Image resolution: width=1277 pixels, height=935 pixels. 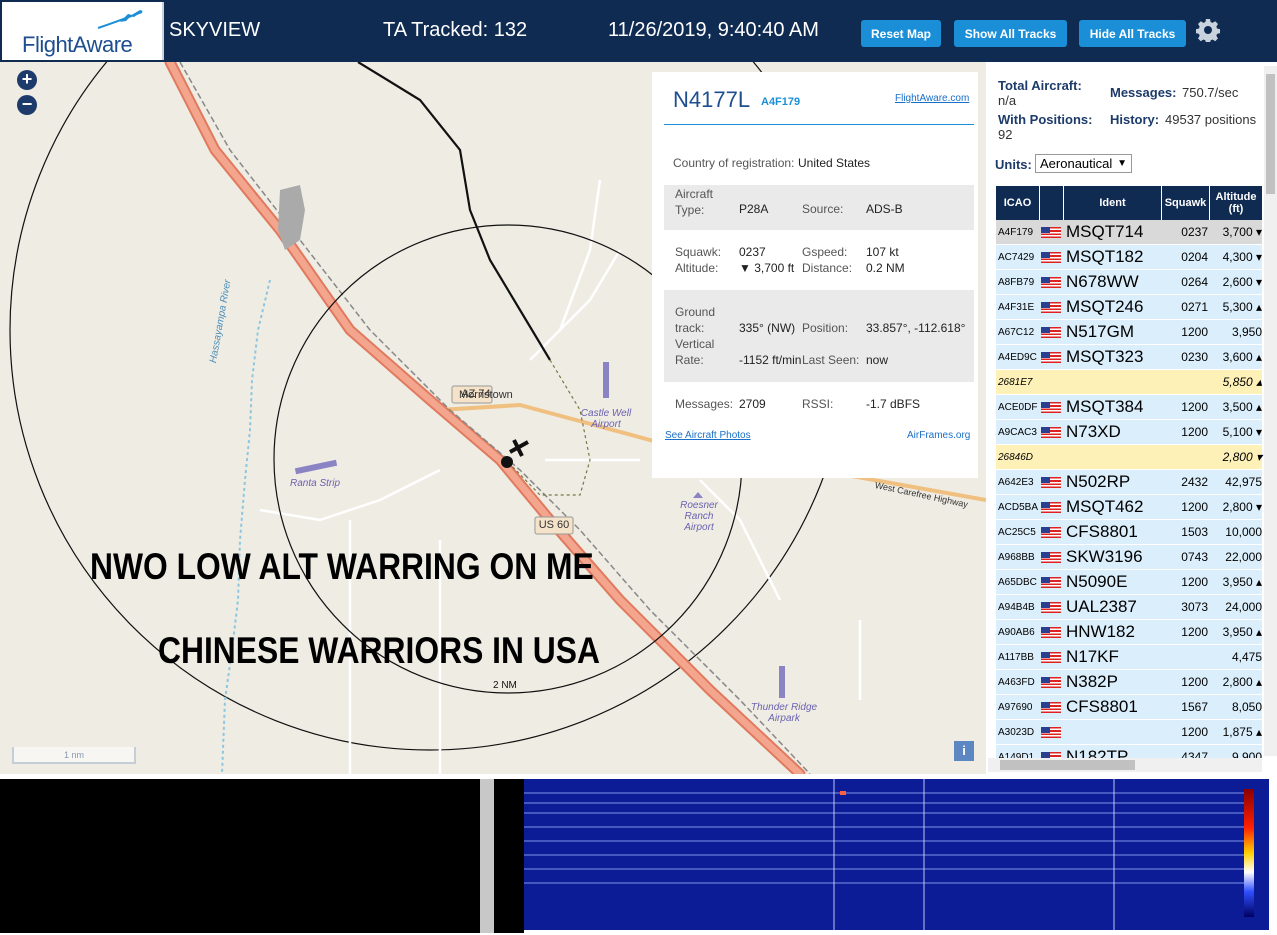 I want to click on cell-altitude: 5,850 ▴, so click(x=1242, y=382).